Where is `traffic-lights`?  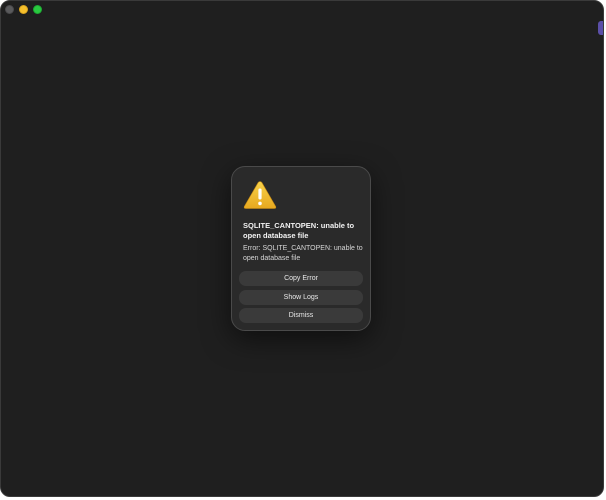
traffic-lights is located at coordinates (23, 9).